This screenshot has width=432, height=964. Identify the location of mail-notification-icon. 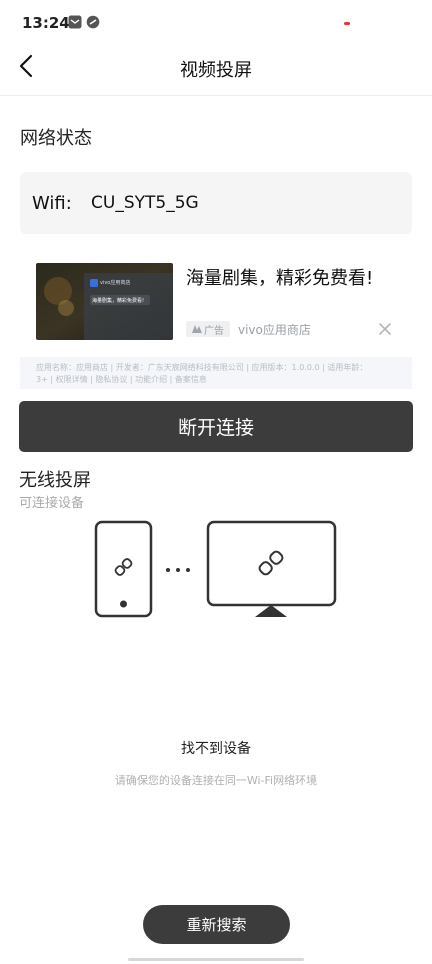
(75, 22).